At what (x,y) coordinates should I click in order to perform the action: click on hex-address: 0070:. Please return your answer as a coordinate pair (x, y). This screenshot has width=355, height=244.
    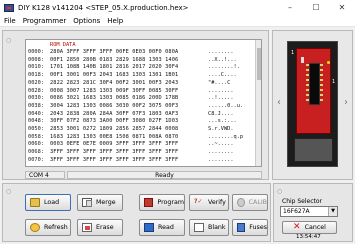
    Looking at the image, I should click on (36, 159).